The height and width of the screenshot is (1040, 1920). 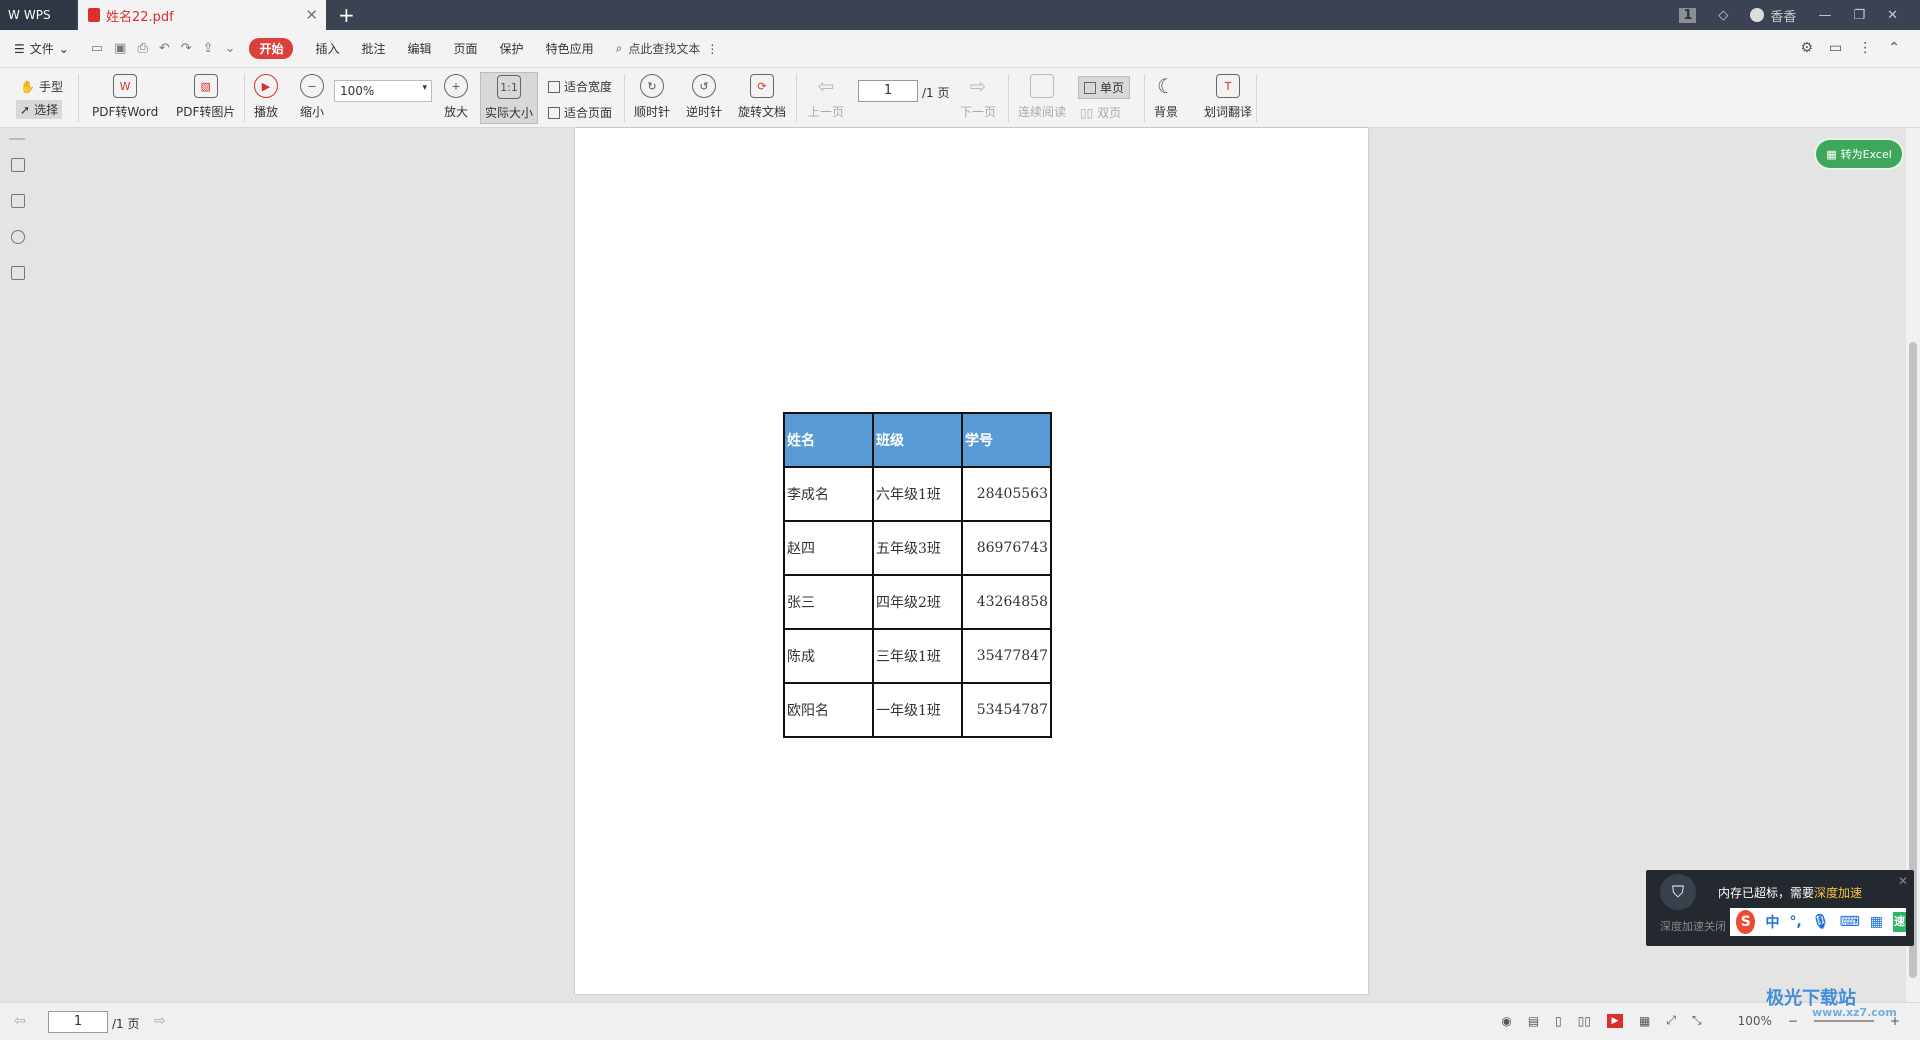 What do you see at coordinates (1859, 15) in the screenshot?
I see `restore-icon: ❐` at bounding box center [1859, 15].